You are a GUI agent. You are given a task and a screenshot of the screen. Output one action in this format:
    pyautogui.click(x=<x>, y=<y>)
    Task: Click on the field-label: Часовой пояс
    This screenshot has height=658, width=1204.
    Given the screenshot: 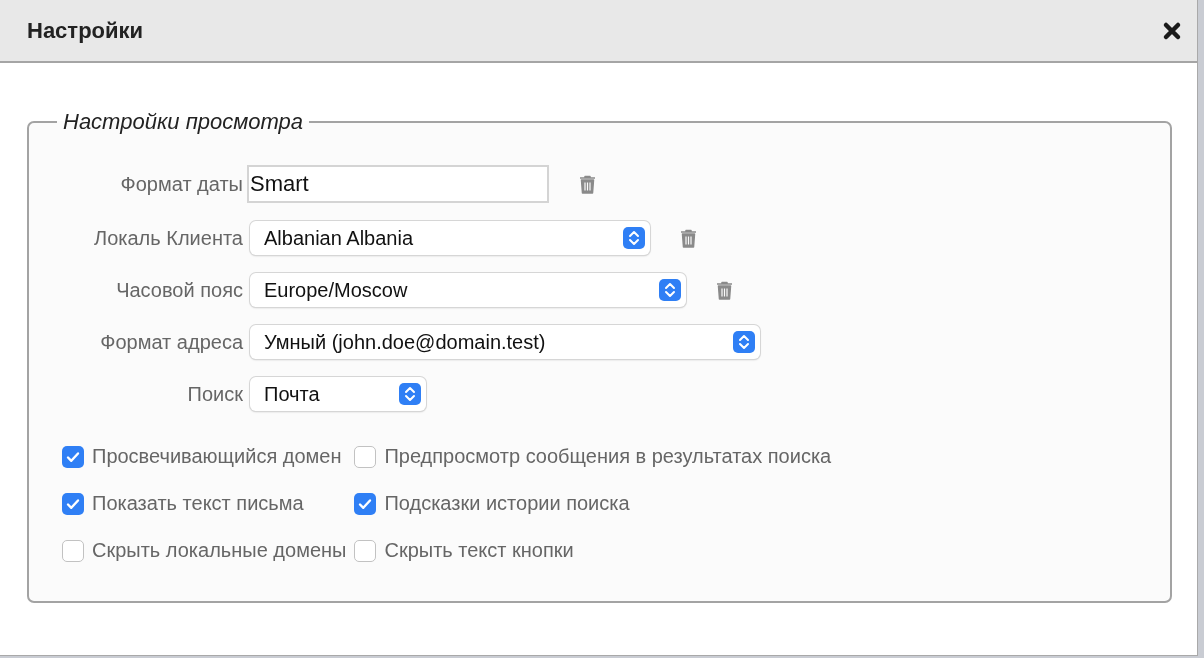 What is the action you would take?
    pyautogui.click(x=179, y=290)
    